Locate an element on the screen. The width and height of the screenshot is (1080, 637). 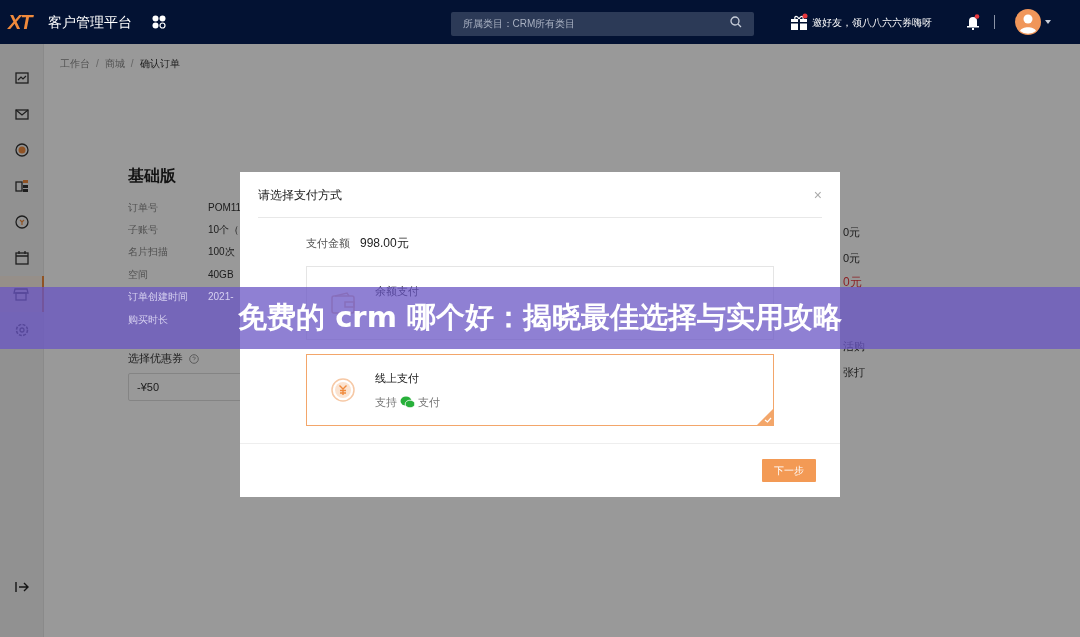
chat-bubbles-icon is located at coordinates (407, 402).